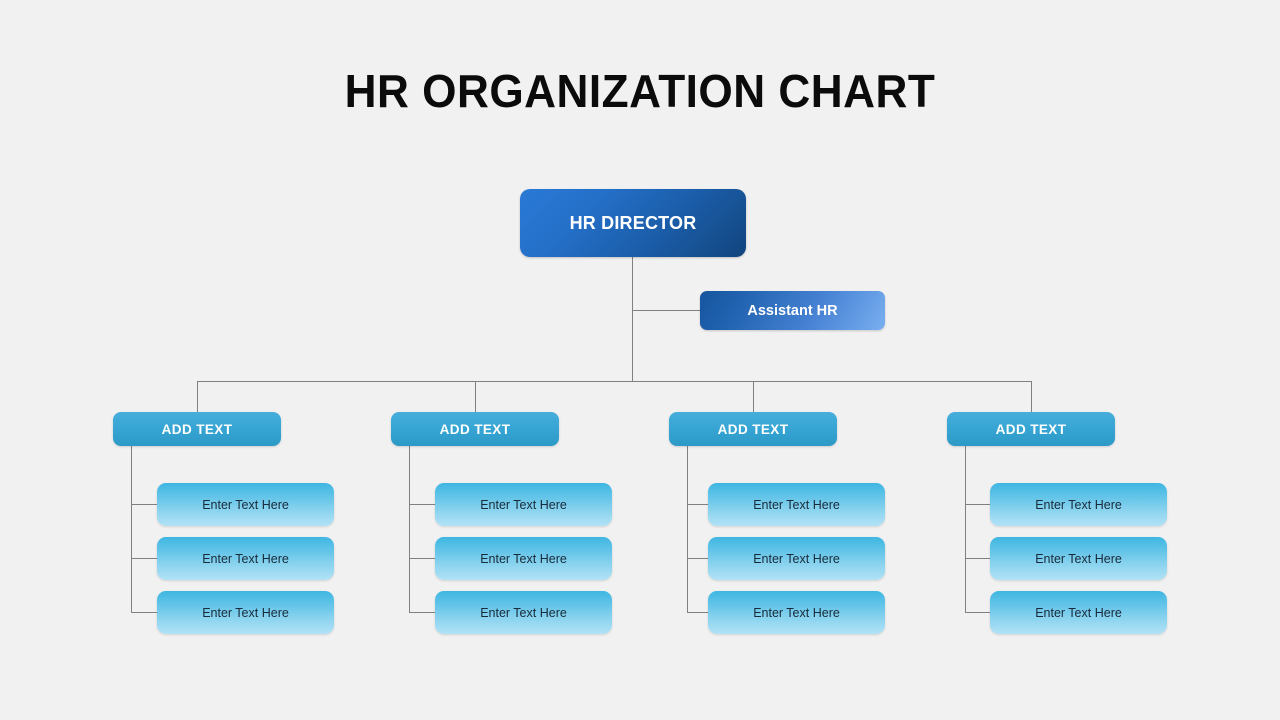 This screenshot has height=720, width=1280. Describe the element at coordinates (245, 504) in the screenshot. I see `node-leaf-1-1: Enter Text Here` at that location.